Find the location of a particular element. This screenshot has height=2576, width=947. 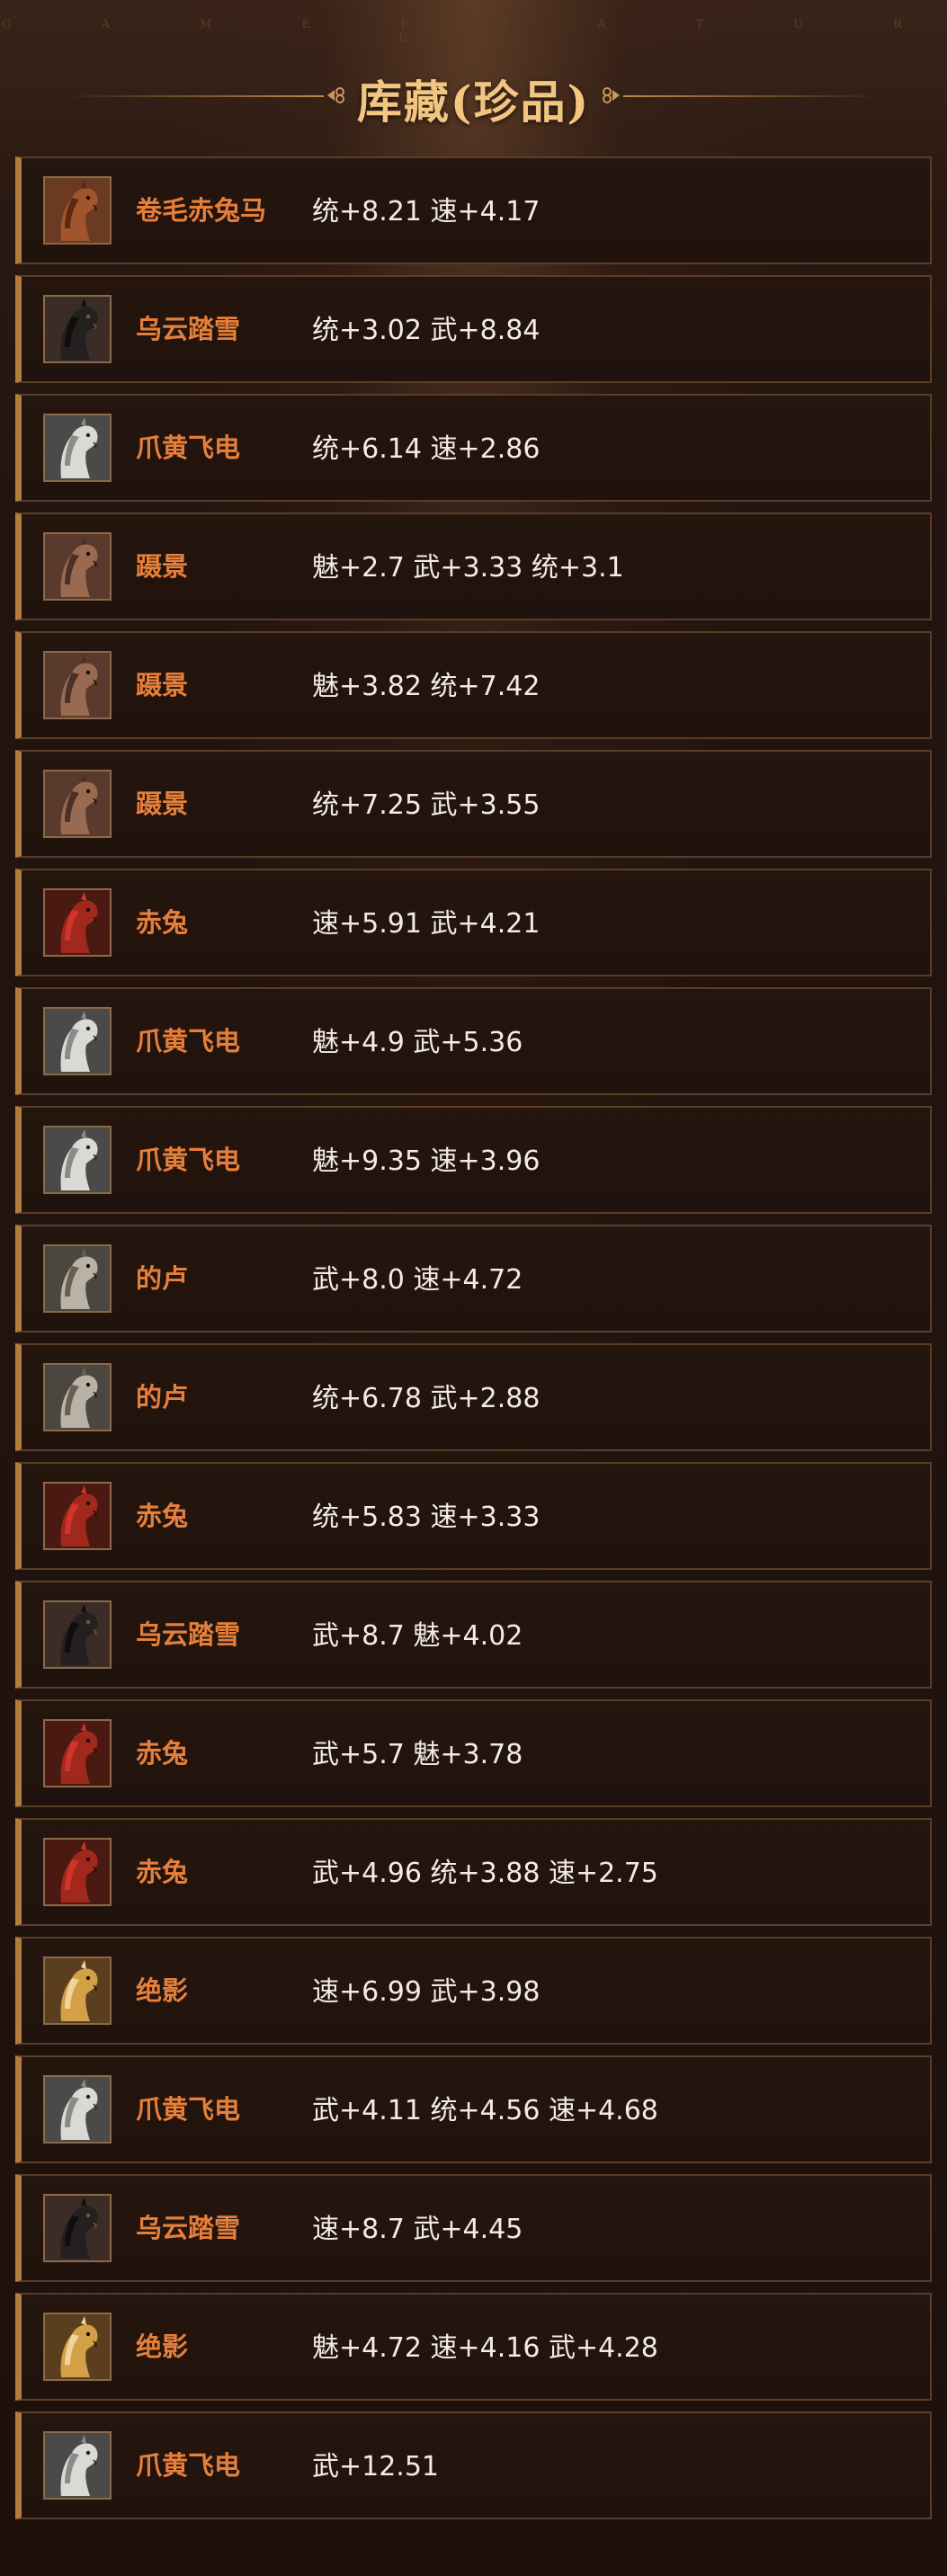

item-stats: 统+7.25 武+3.55 is located at coordinates (426, 805).